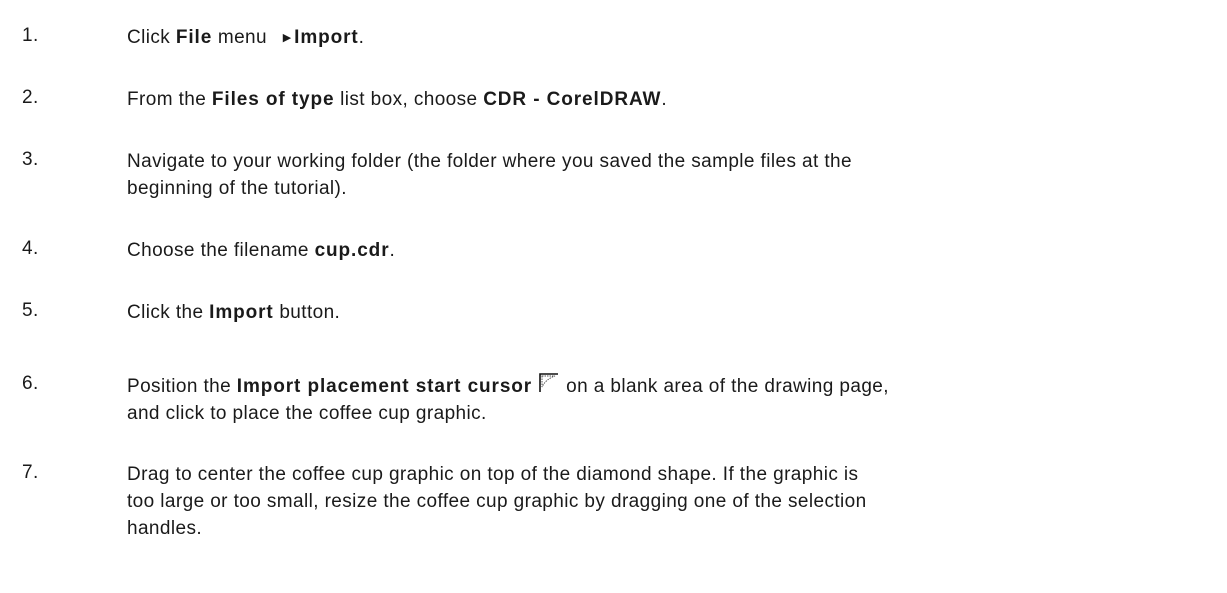 This screenshot has width=1227, height=593. Describe the element at coordinates (30, 472) in the screenshot. I see `step-number: 7.` at that location.